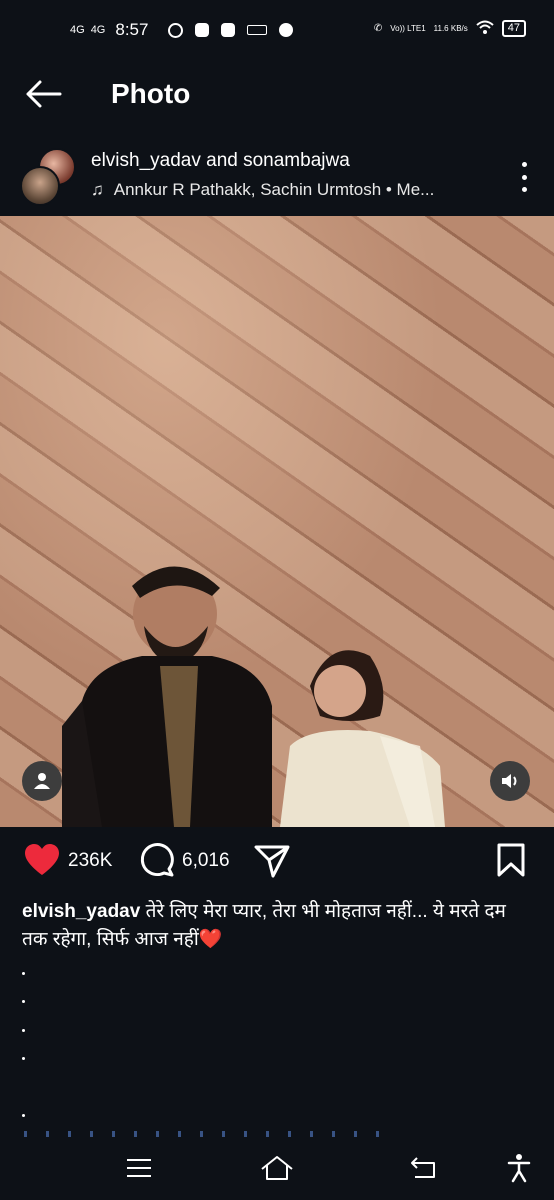 The width and height of the screenshot is (554, 1200). What do you see at coordinates (77, 29) in the screenshot?
I see `signal-1: 4G` at bounding box center [77, 29].